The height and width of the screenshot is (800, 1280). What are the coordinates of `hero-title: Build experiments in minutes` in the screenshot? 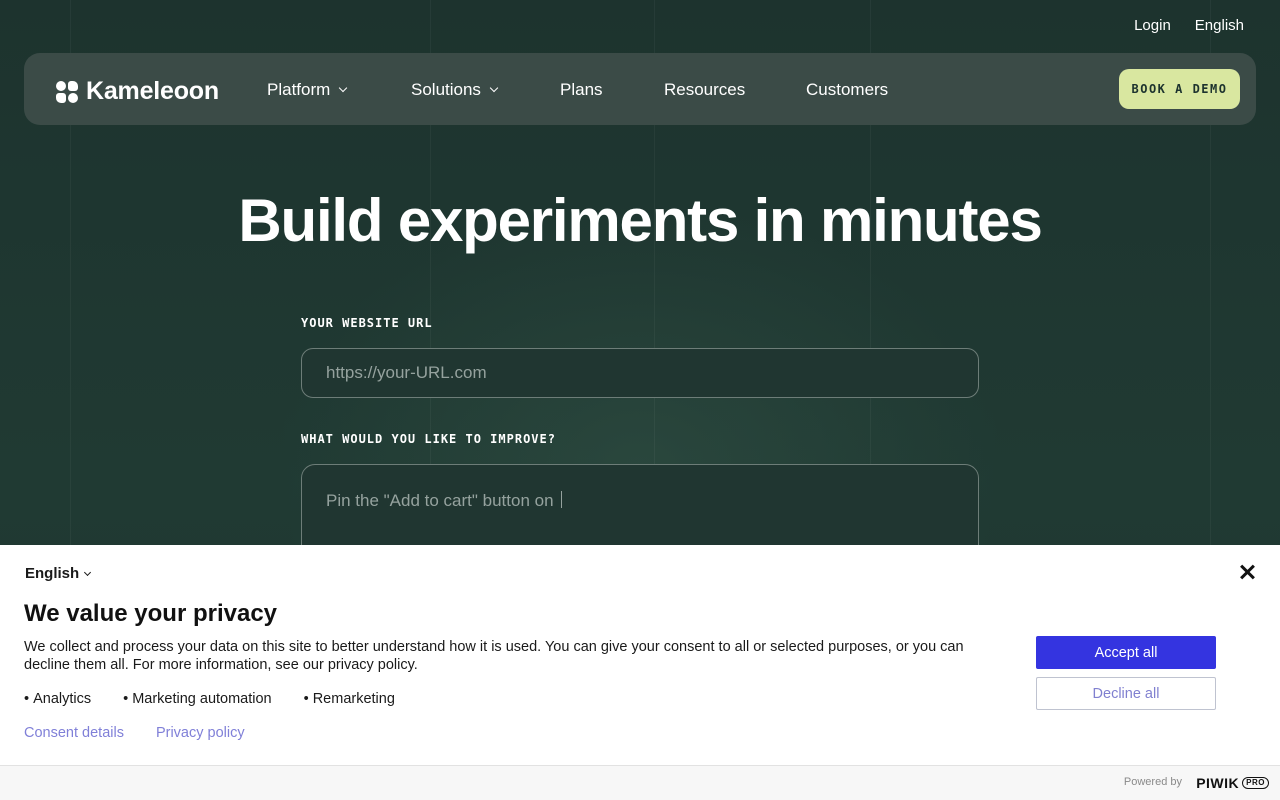 It's located at (640, 220).